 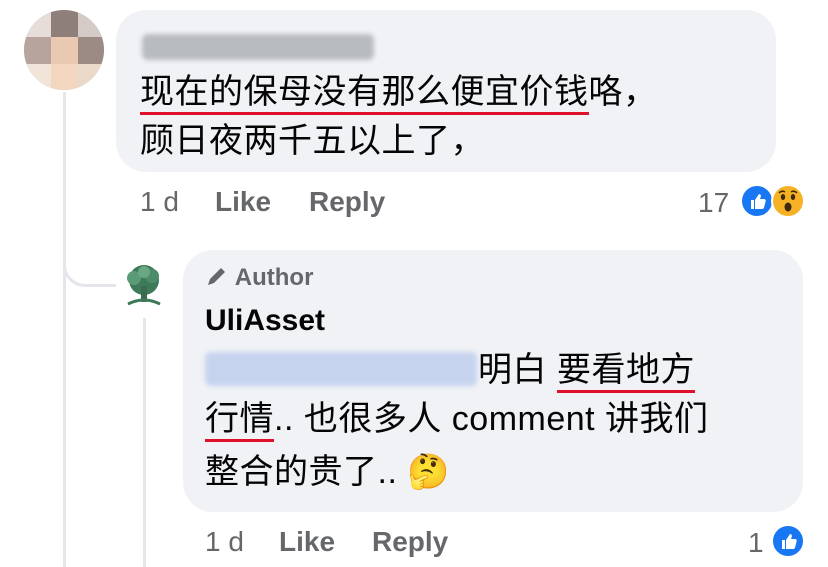 I want to click on commenter-avatar, so click(x=64, y=50).